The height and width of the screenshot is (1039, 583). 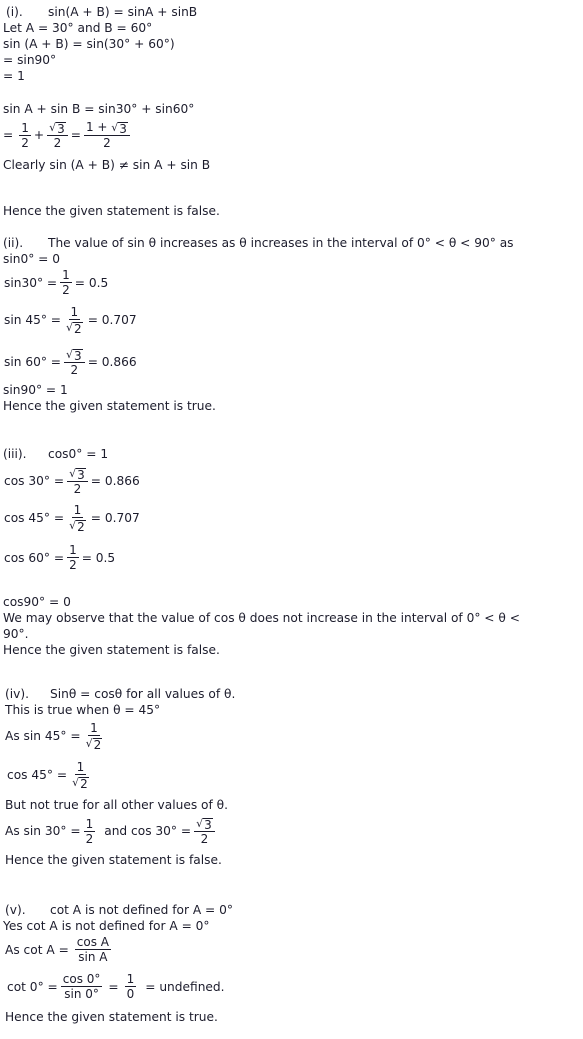 I want to click on equation-cotA: As cot A = cos Asin A, so click(x=58, y=949).